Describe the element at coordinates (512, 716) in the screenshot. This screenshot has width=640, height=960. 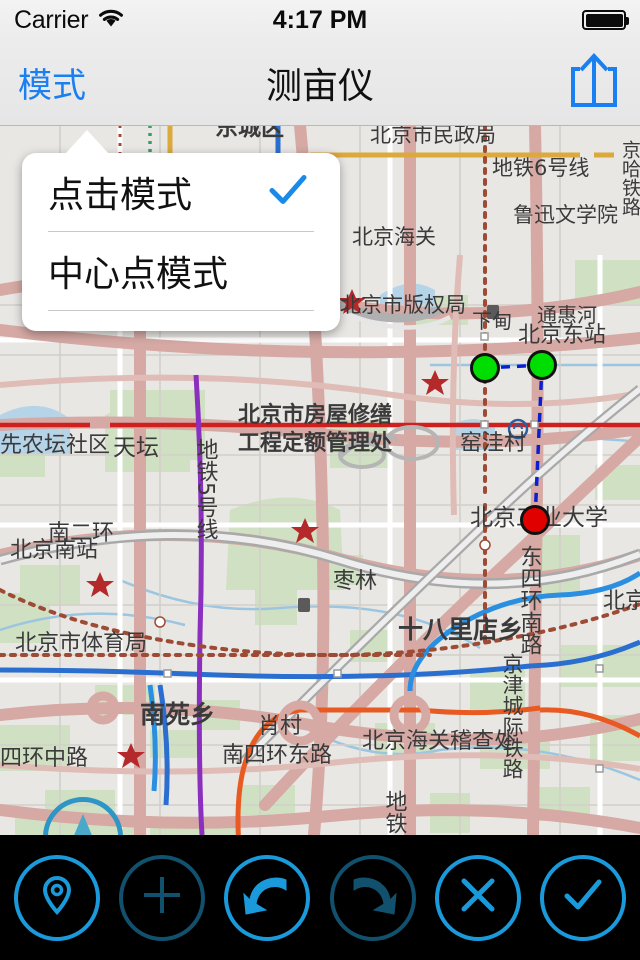
I see `map-label-vertical: 京津城际铁路` at that location.